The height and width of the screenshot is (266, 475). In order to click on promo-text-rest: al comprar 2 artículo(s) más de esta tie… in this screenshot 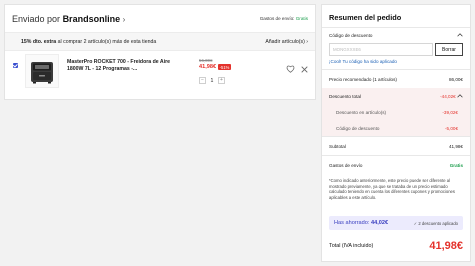, I will do `click(106, 41)`.